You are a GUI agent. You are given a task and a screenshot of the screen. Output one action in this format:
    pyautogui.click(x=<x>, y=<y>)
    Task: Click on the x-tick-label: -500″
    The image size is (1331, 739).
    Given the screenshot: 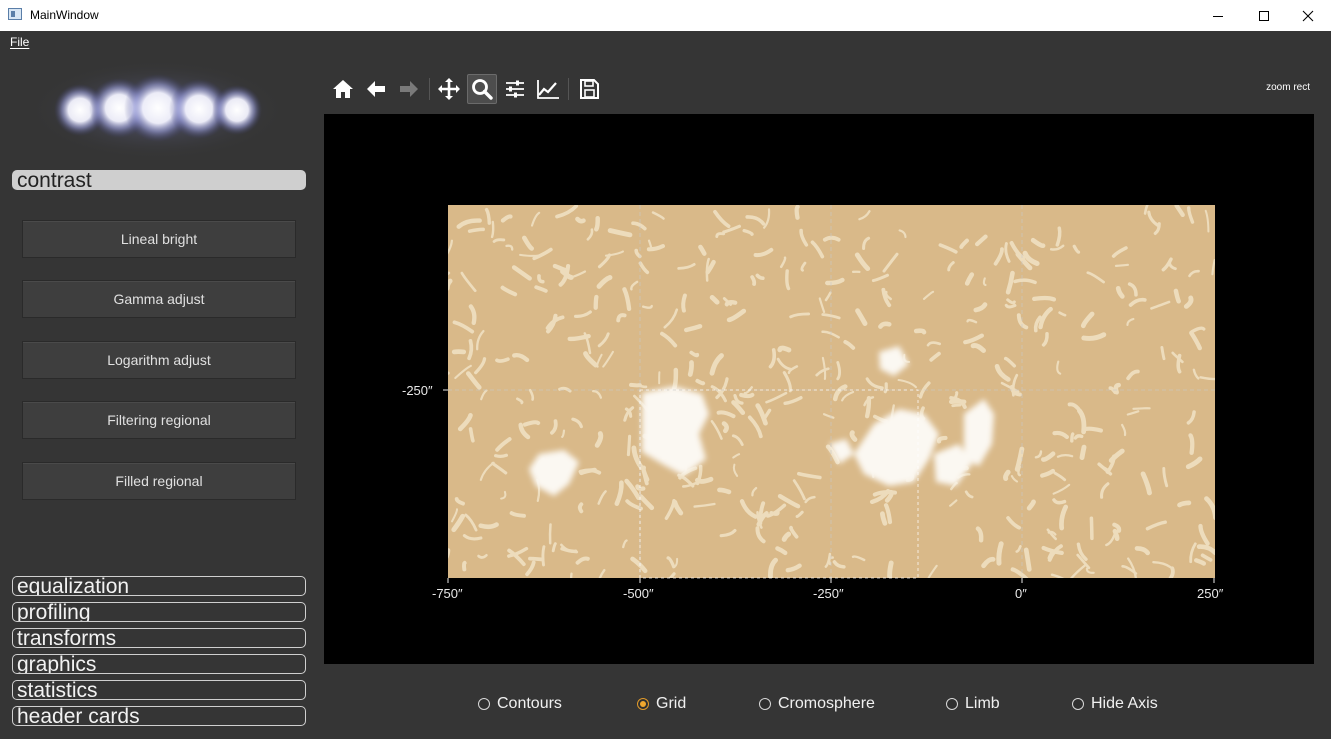 What is the action you would take?
    pyautogui.click(x=638, y=593)
    